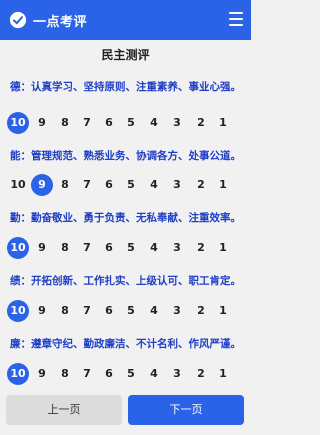 The image size is (320, 435). I want to click on next-page-button: 下一页, so click(186, 410).